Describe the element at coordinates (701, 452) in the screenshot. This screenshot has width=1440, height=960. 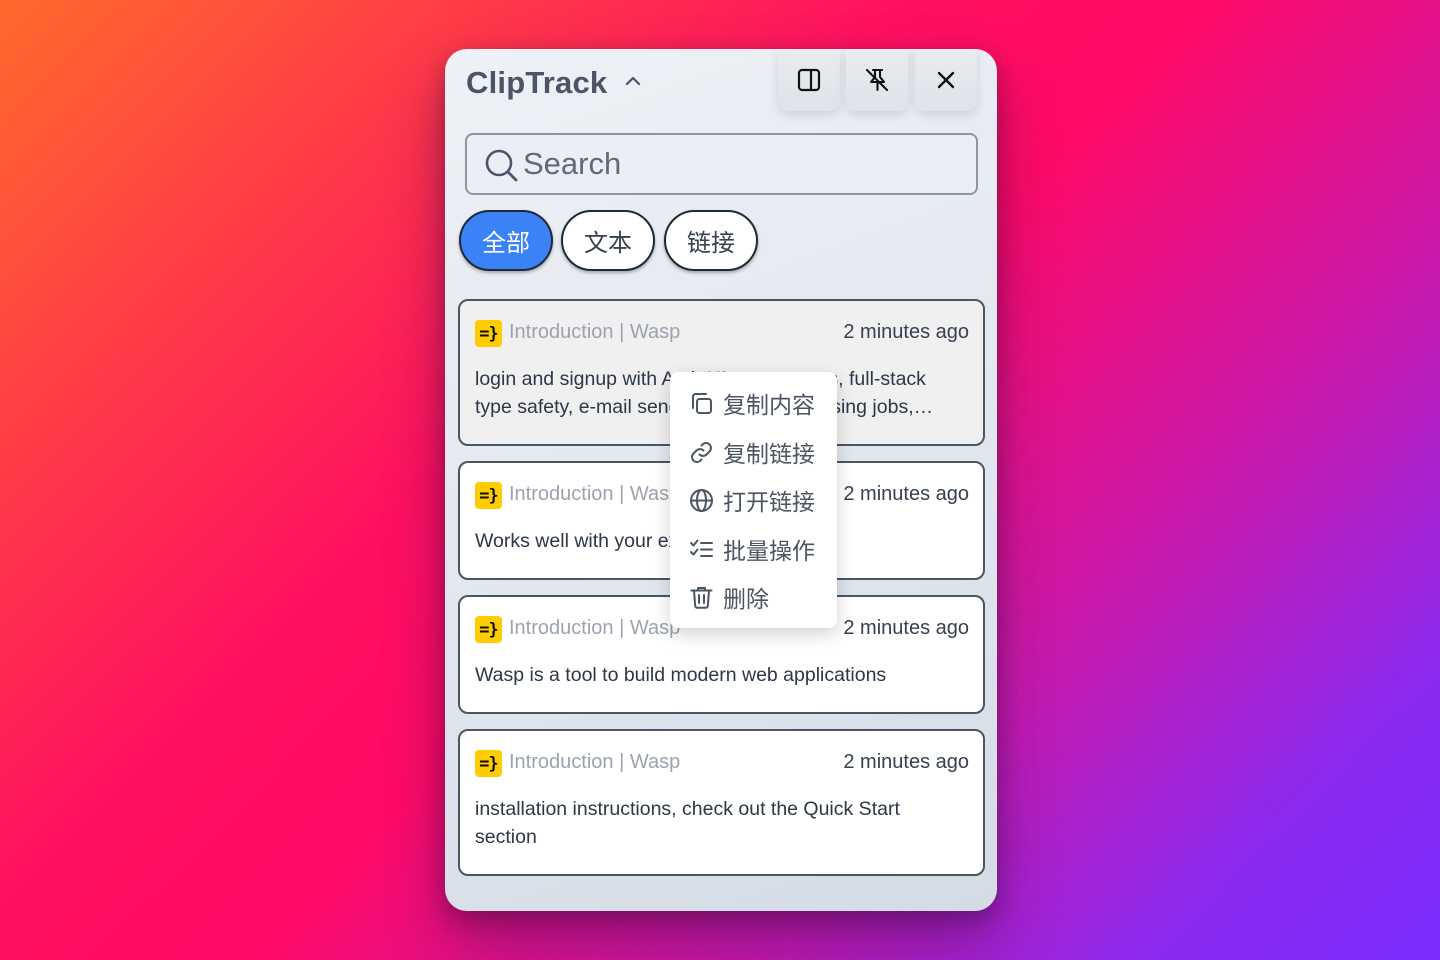
I see `link-icon` at that location.